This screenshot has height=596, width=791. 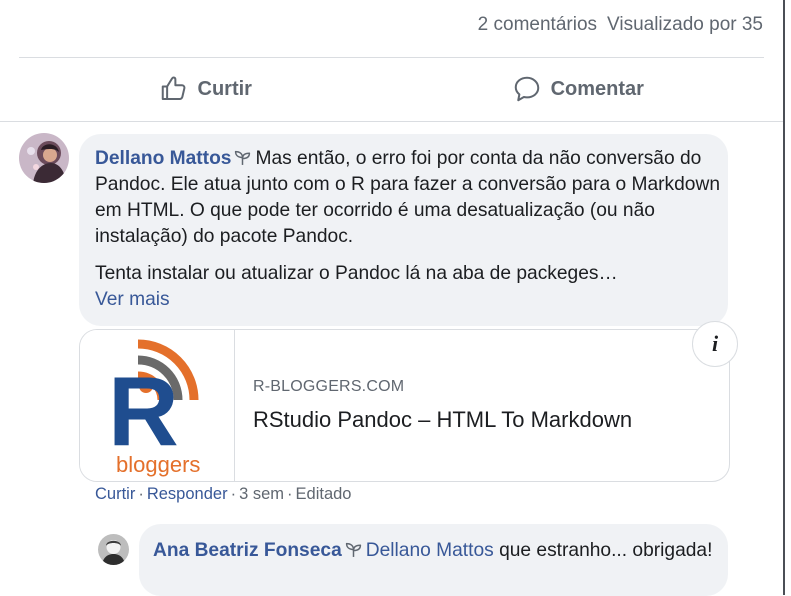 I want to click on reply-author: Ana Beatriz Fonseca, so click(x=247, y=550).